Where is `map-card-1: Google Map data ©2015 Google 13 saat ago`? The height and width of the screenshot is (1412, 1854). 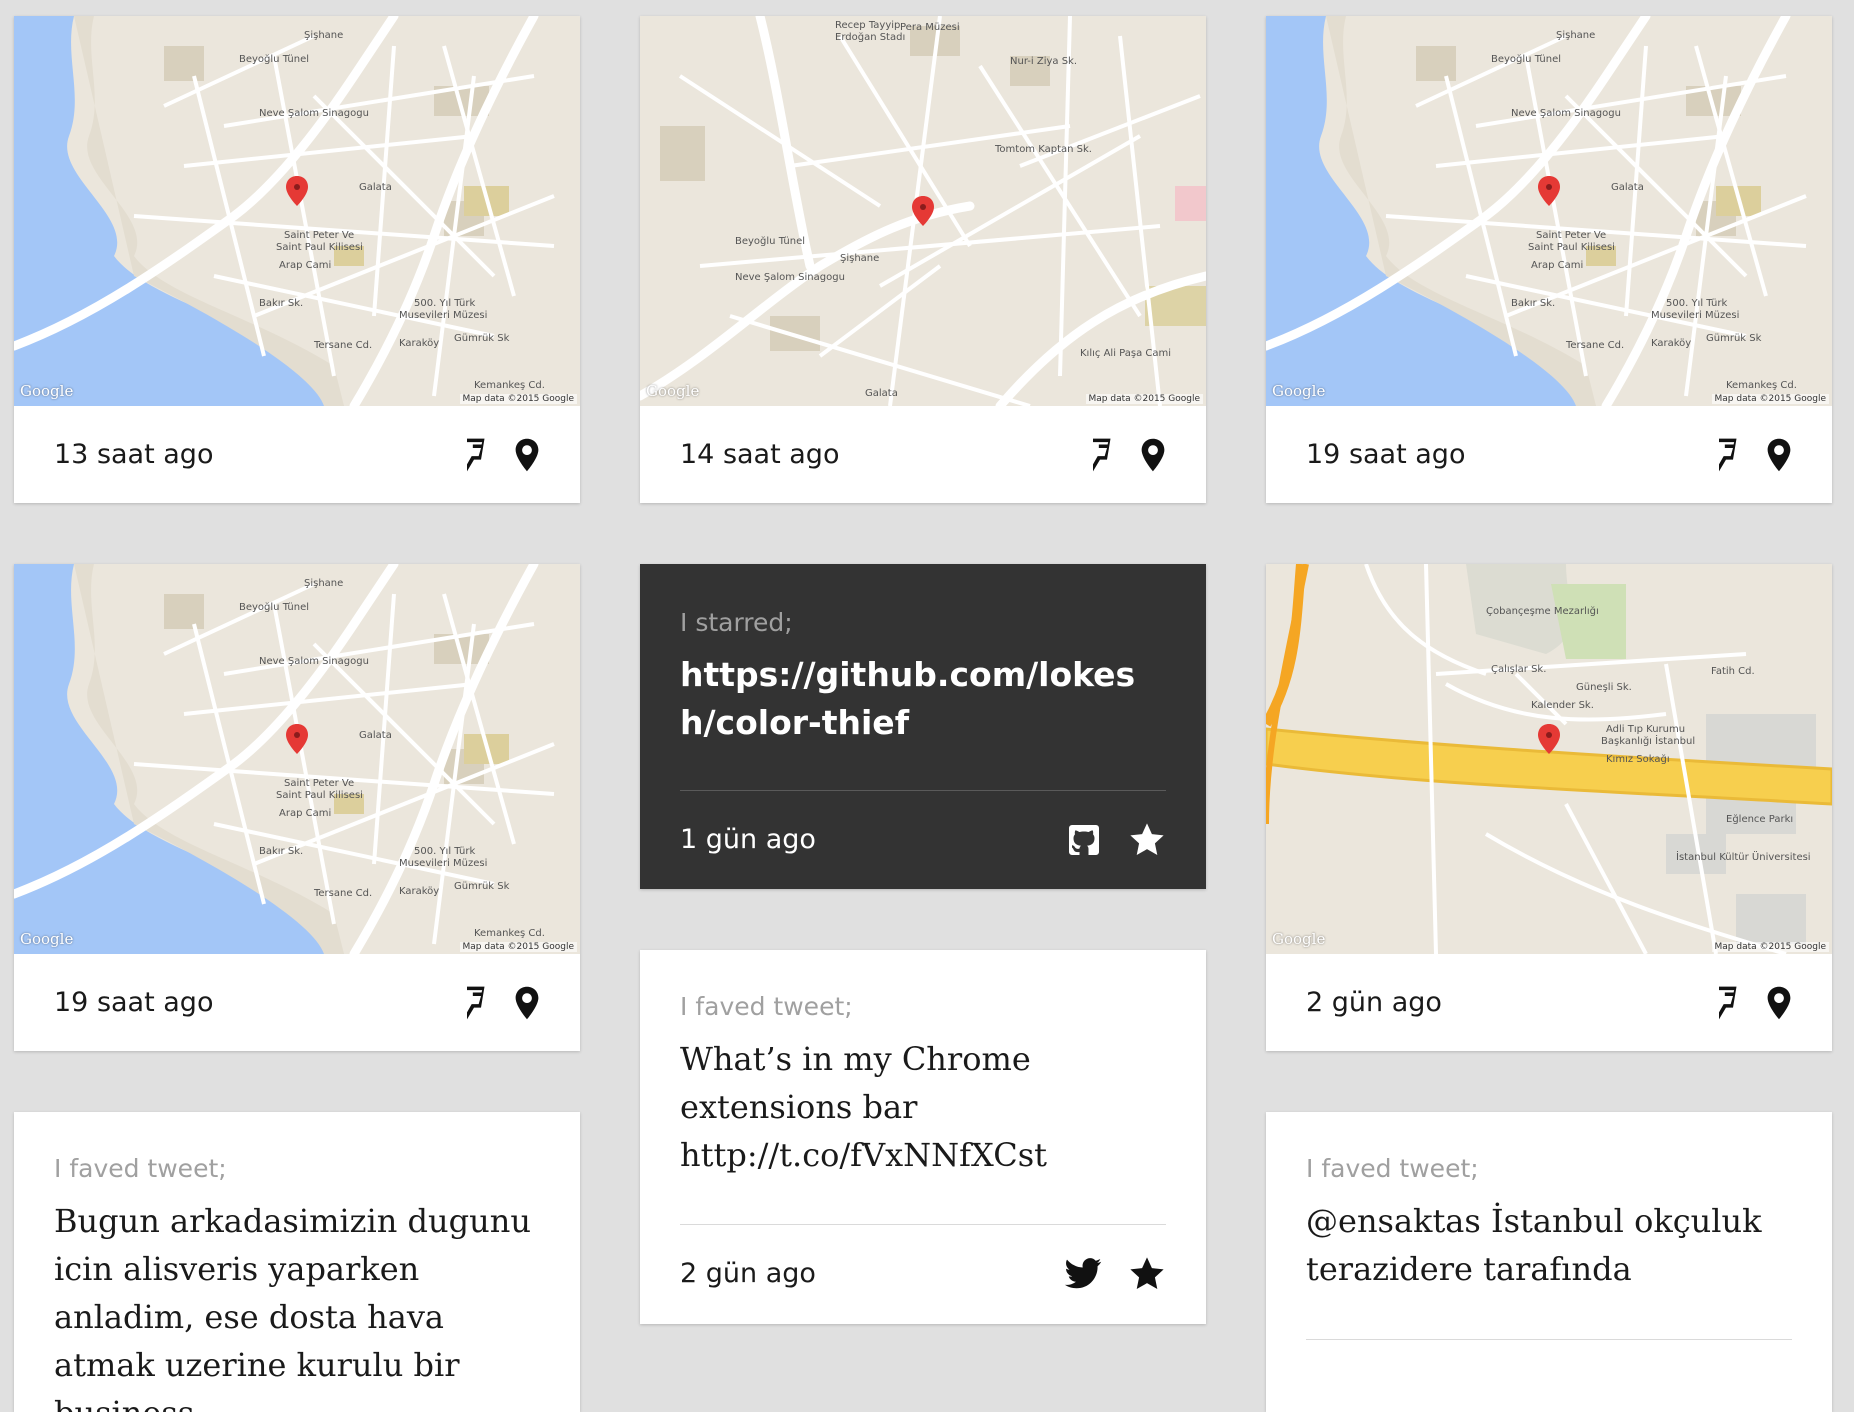 map-card-1: Google Map data ©2015 Google 13 saat ago is located at coordinates (297, 259).